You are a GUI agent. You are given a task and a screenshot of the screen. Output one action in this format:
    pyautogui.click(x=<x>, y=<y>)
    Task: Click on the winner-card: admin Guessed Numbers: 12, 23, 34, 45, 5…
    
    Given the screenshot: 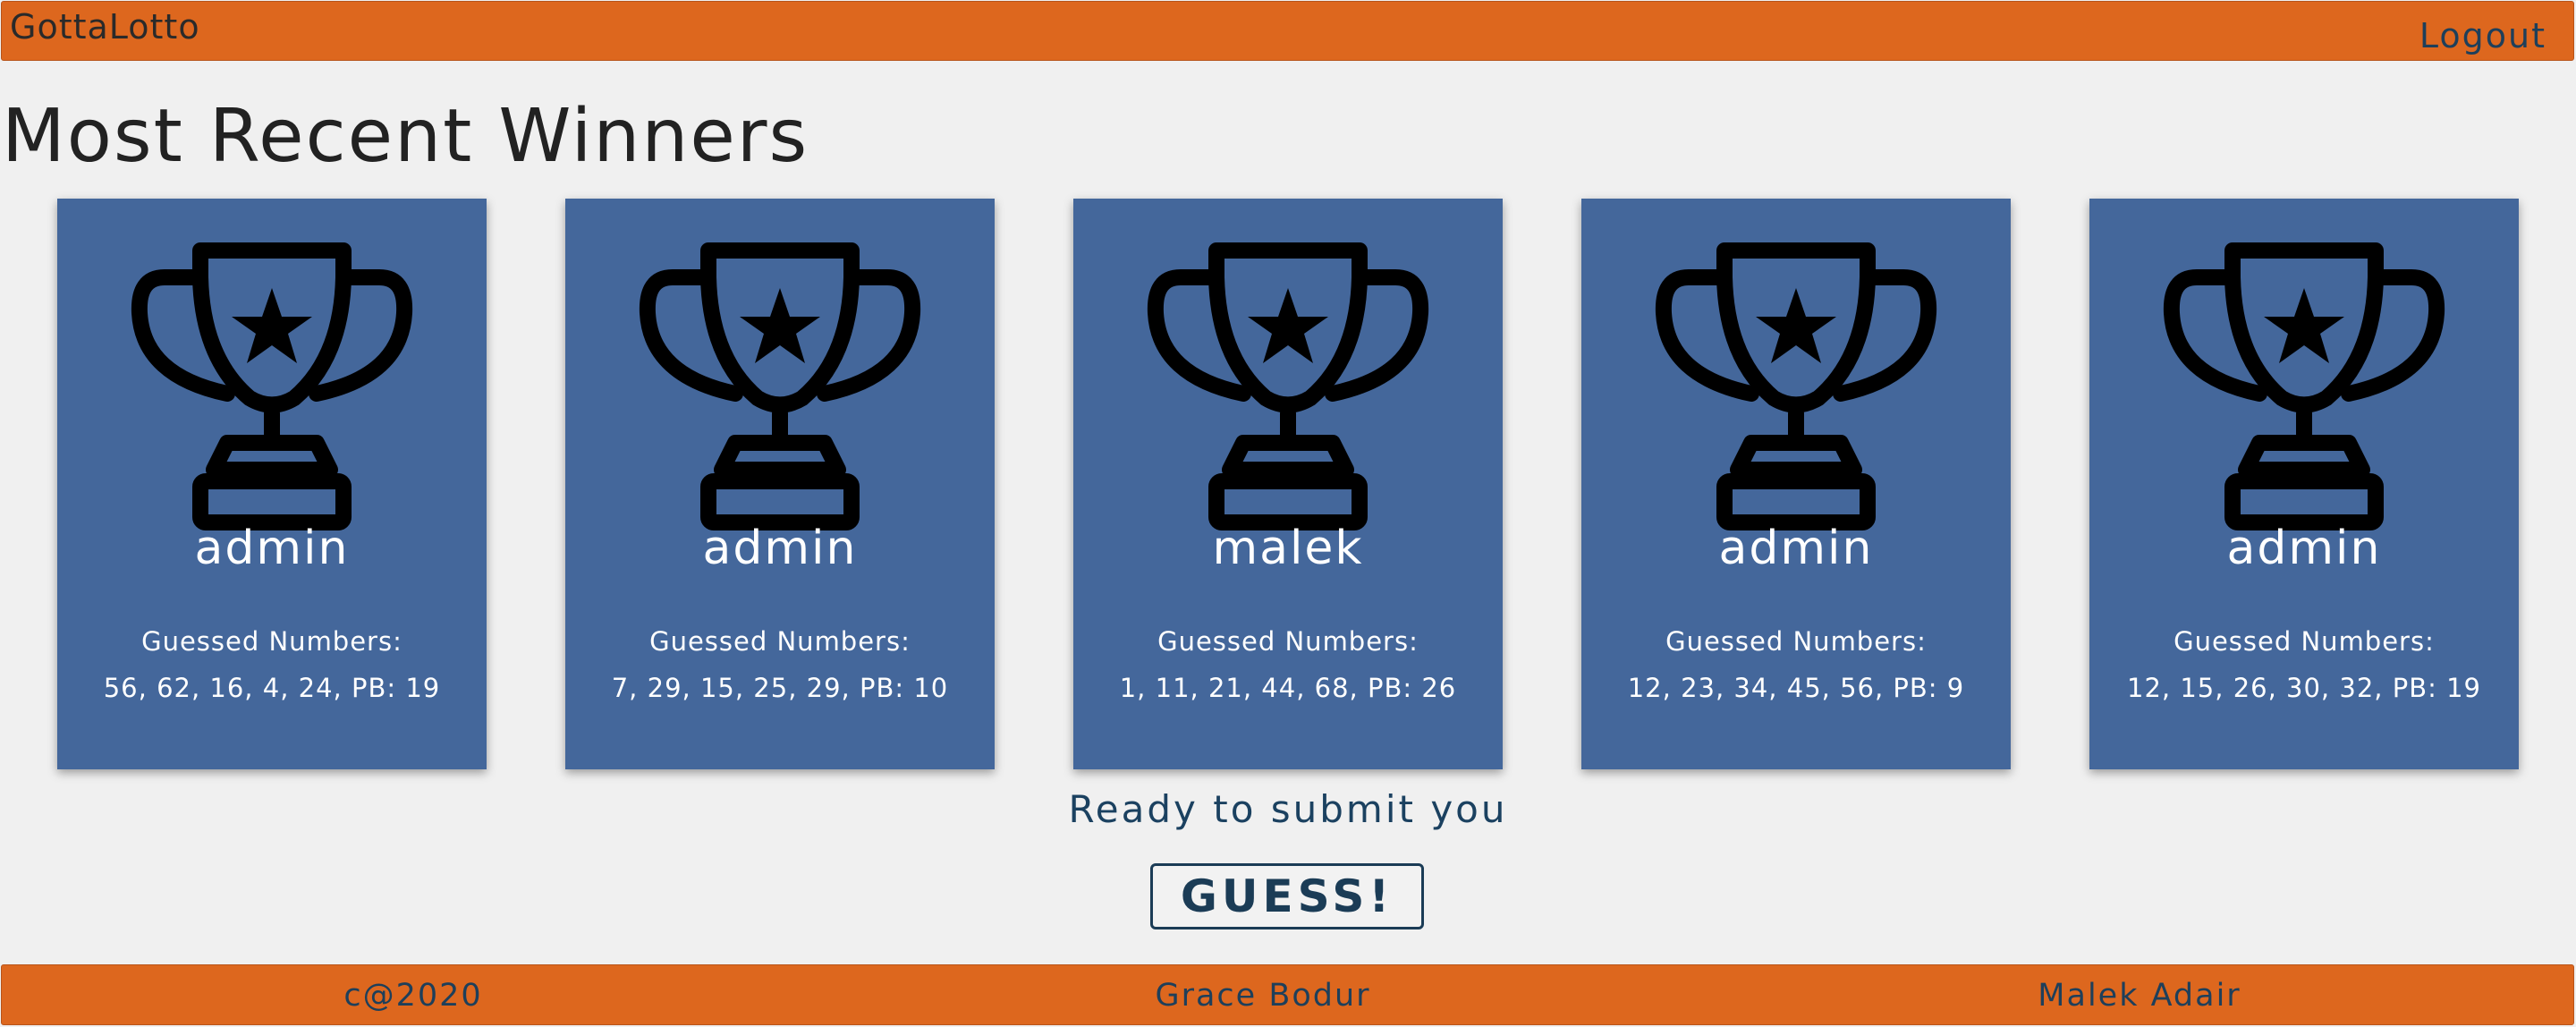 What is the action you would take?
    pyautogui.click(x=1796, y=484)
    